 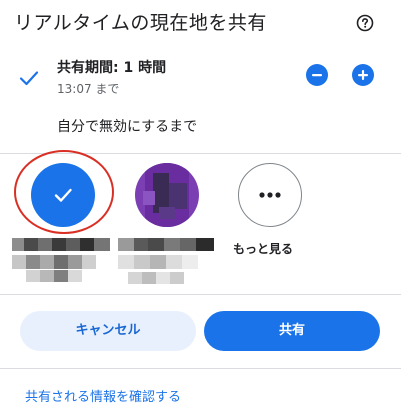 I want to click on help-icon, so click(x=365, y=23).